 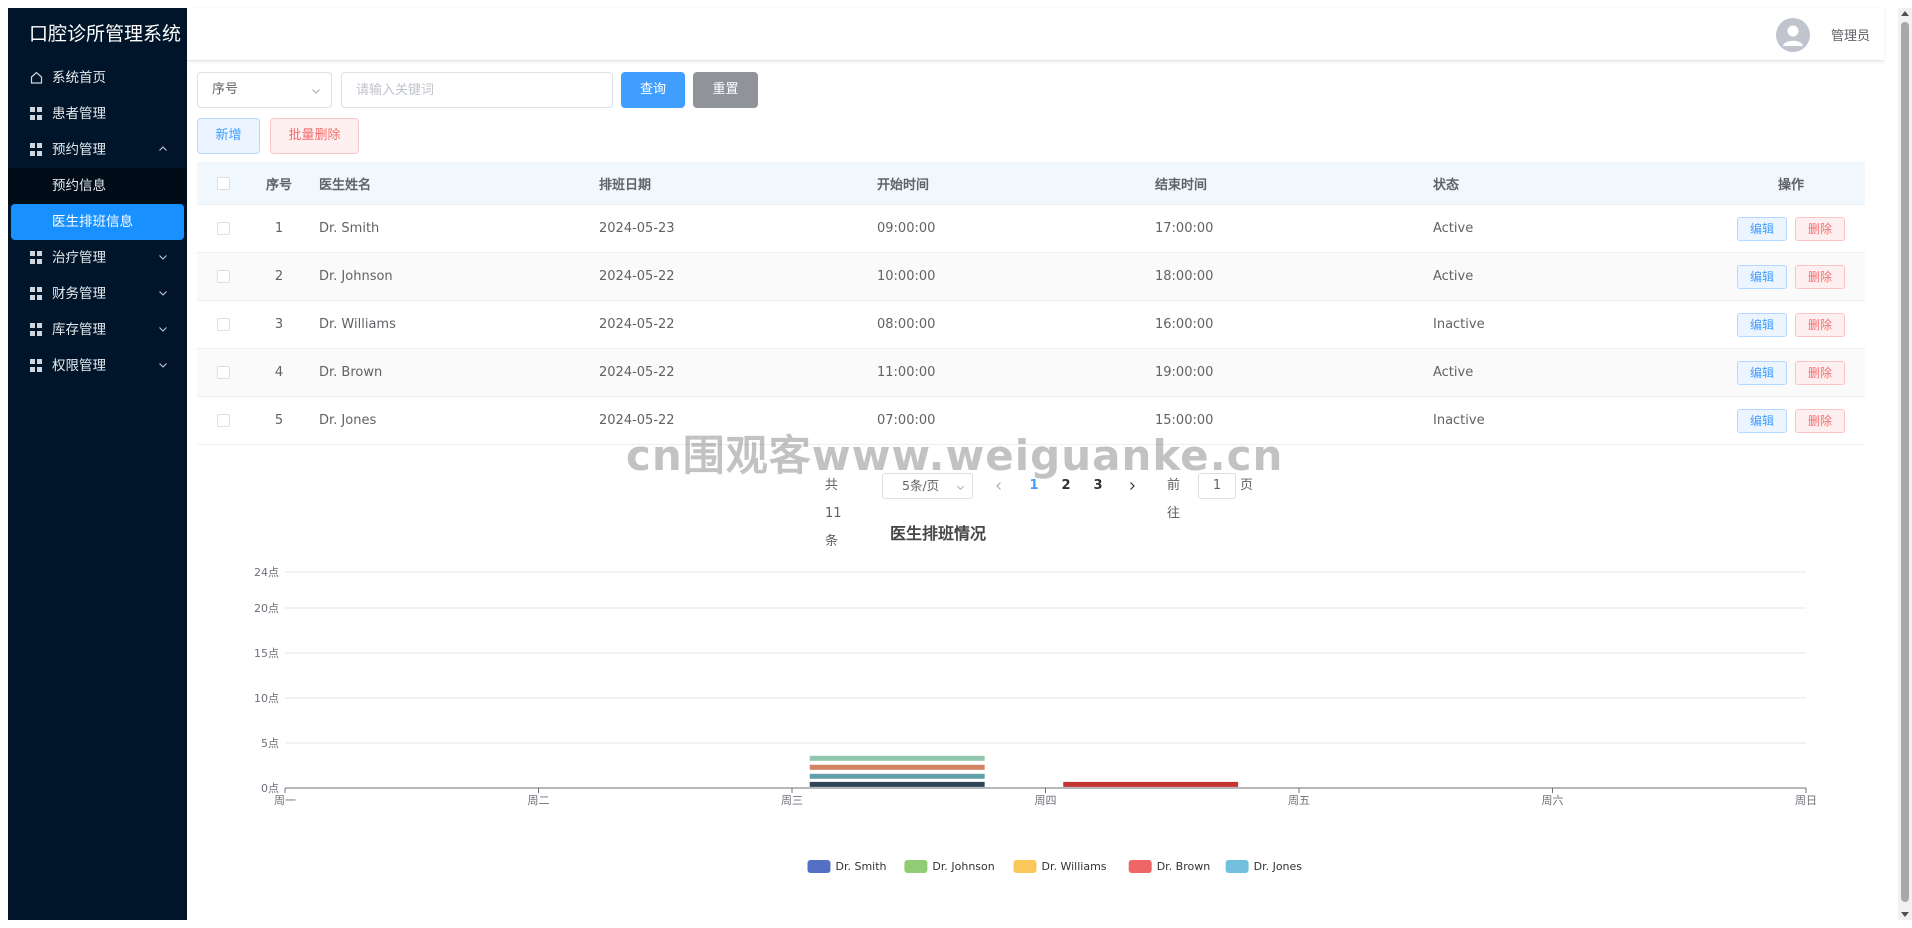 I want to click on watermark: cn围观客www.weiguanke.cn, so click(x=955, y=455).